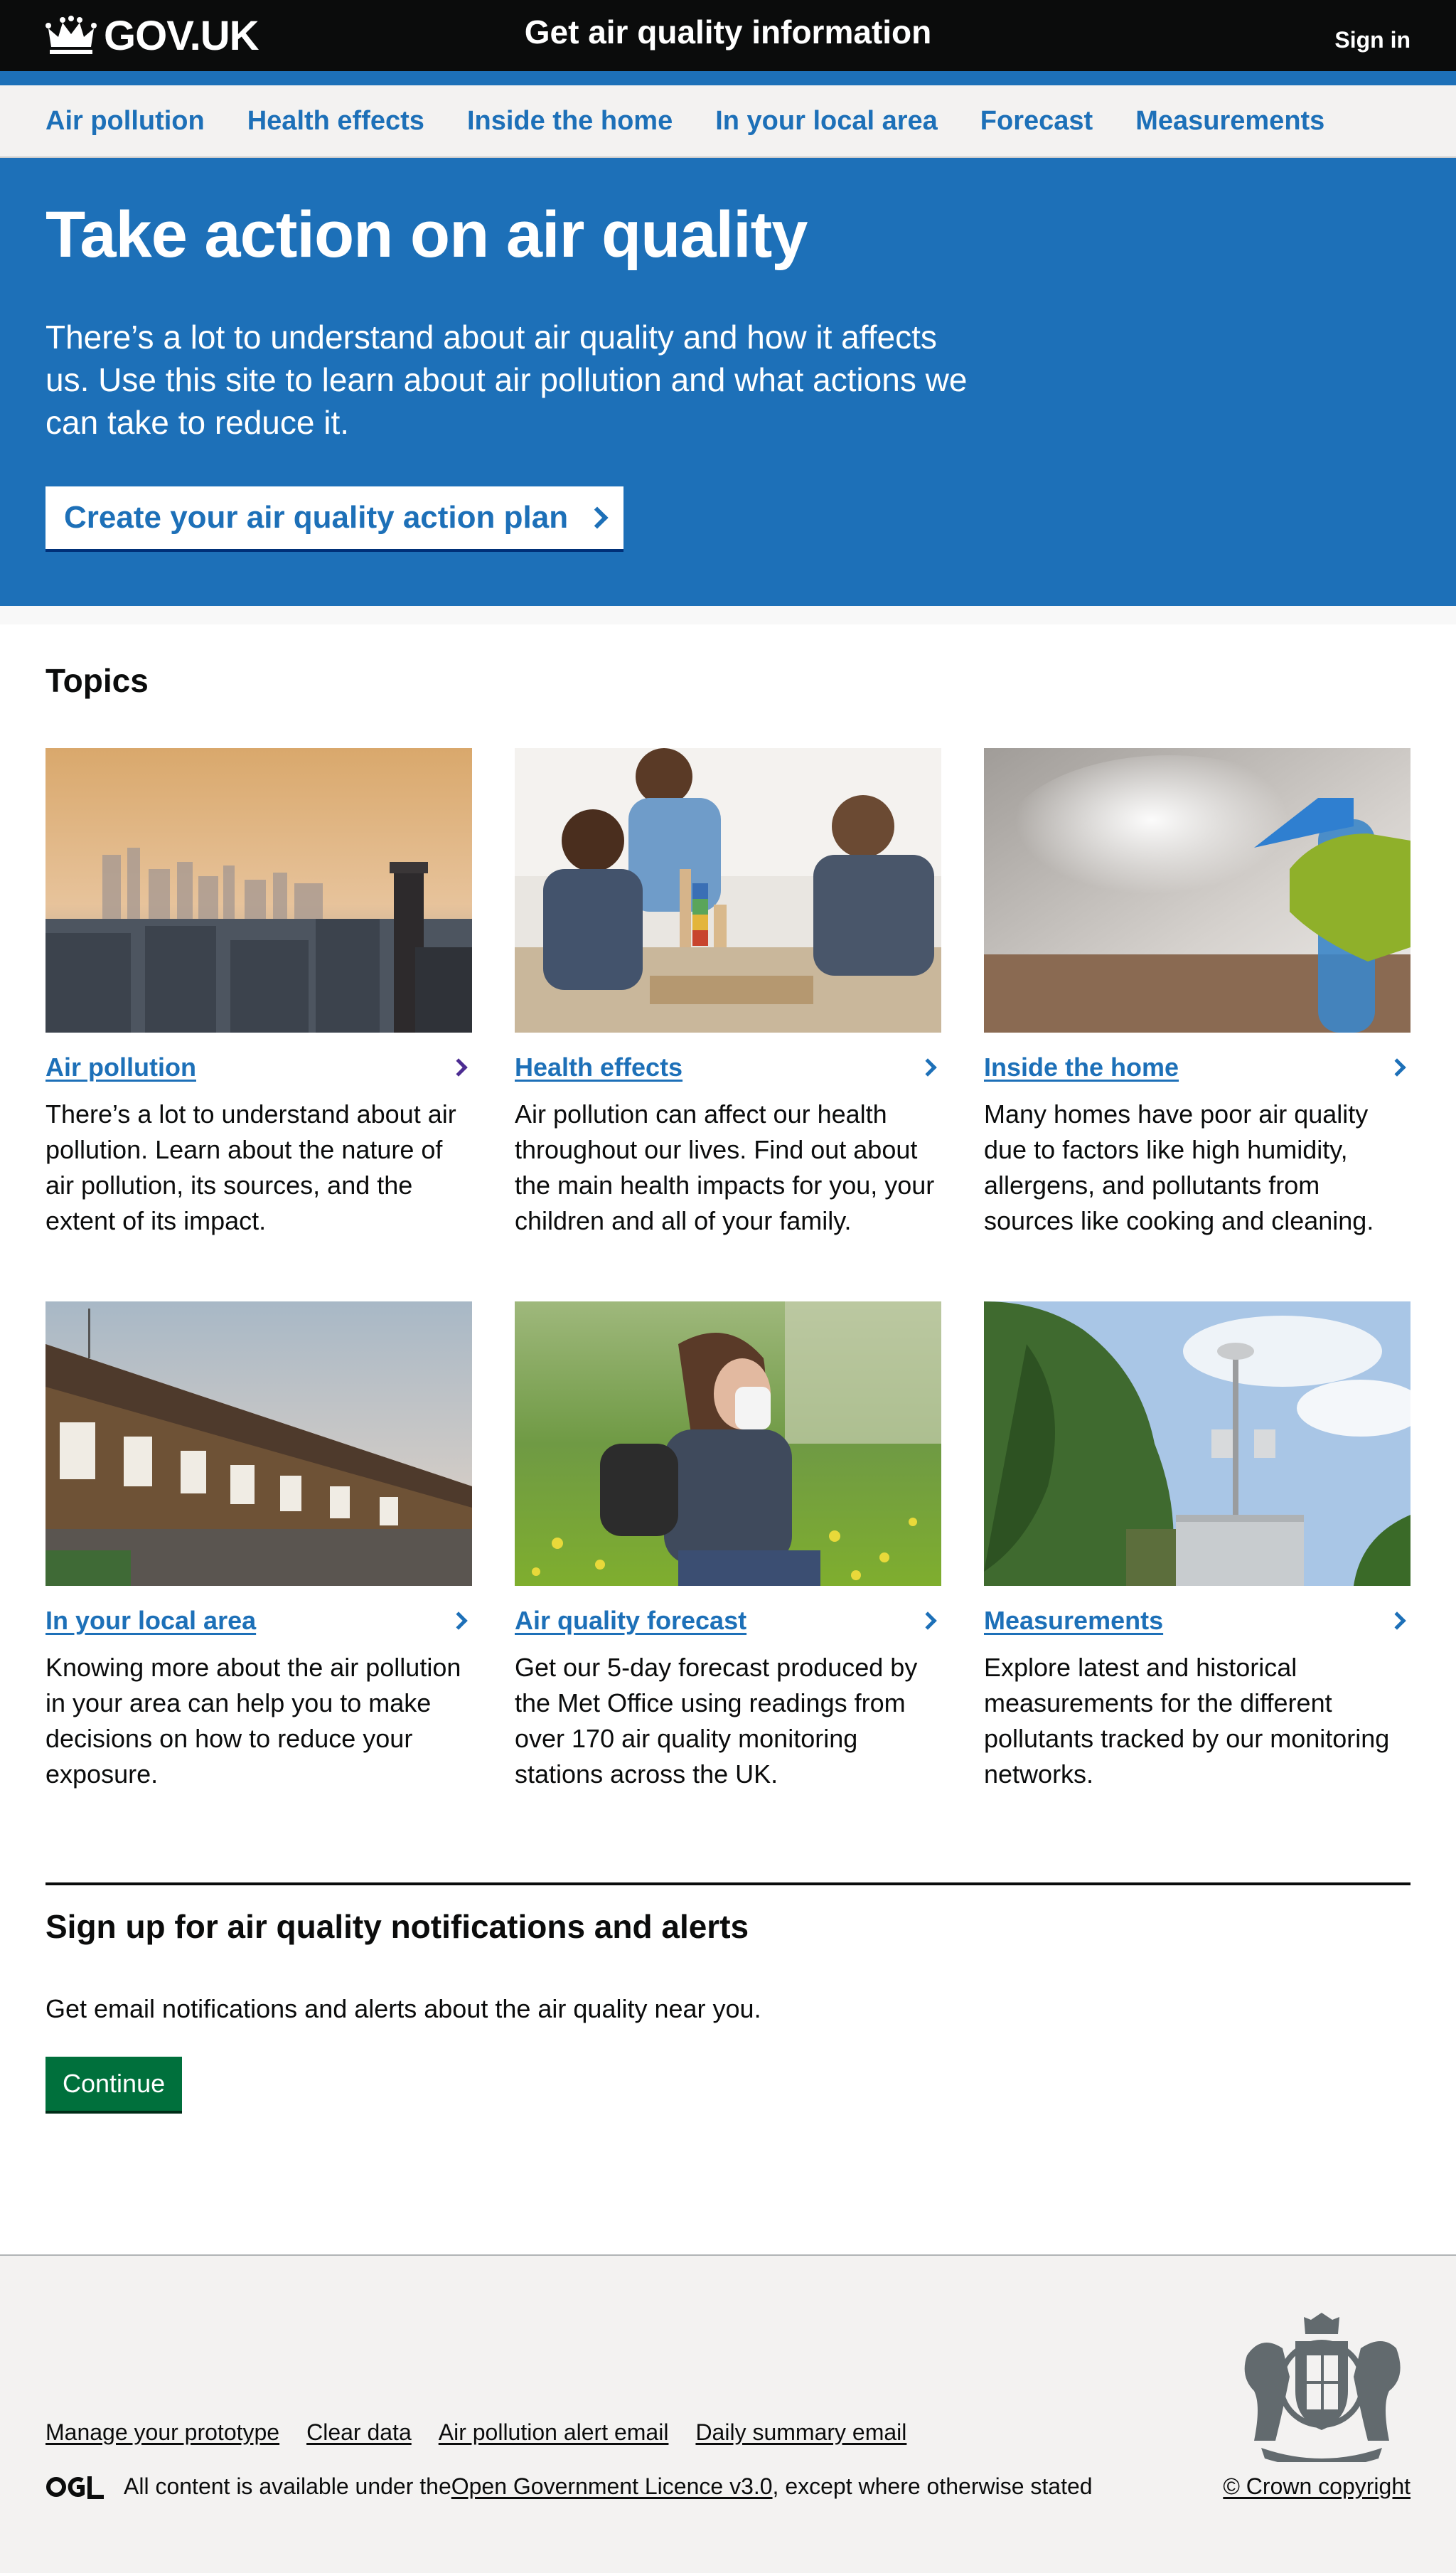  I want to click on cleaning-spray-photo, so click(1197, 890).